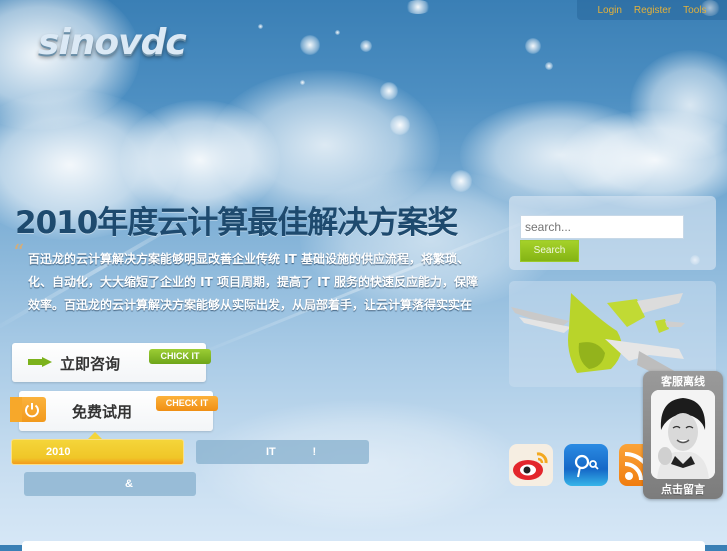  What do you see at coordinates (602, 227) in the screenshot?
I see `search-input` at bounding box center [602, 227].